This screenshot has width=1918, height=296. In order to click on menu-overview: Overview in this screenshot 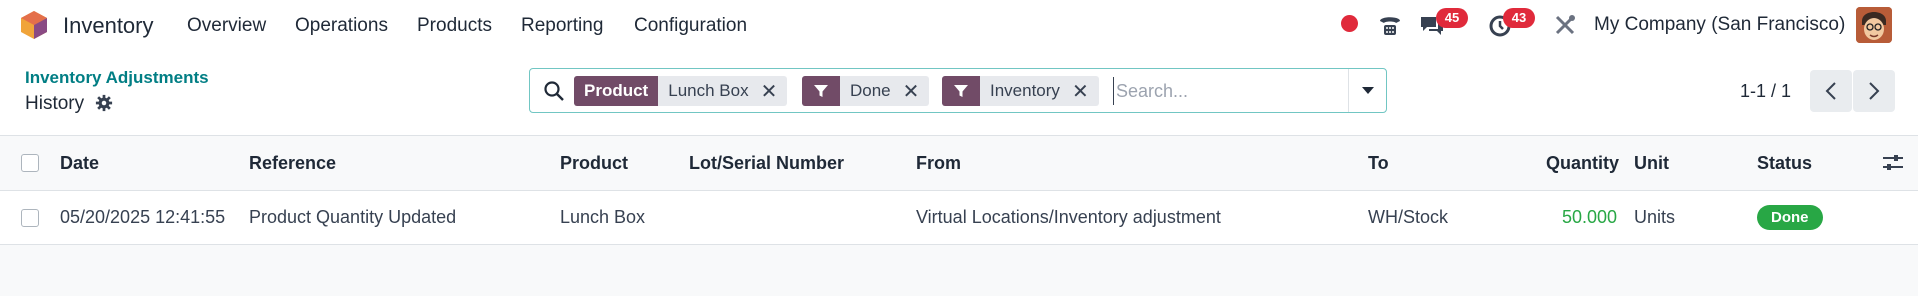, I will do `click(226, 26)`.